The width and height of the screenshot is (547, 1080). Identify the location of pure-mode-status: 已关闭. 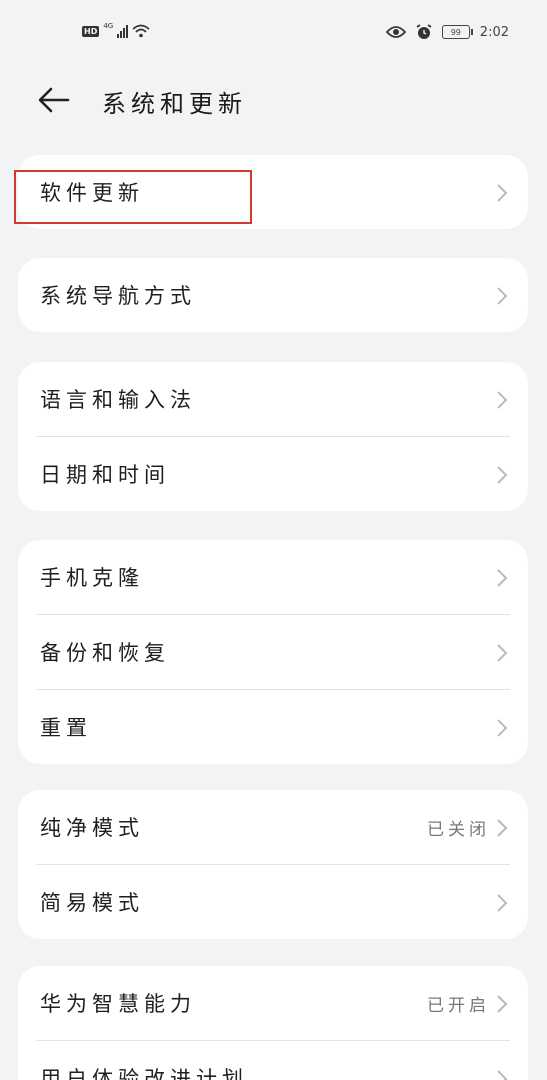
(458, 829).